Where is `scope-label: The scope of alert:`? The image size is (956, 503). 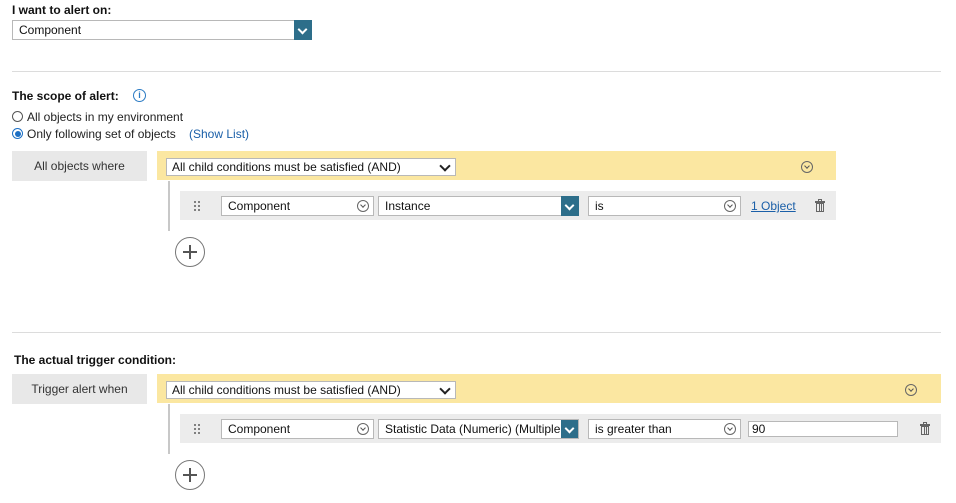 scope-label: The scope of alert: is located at coordinates (65, 96).